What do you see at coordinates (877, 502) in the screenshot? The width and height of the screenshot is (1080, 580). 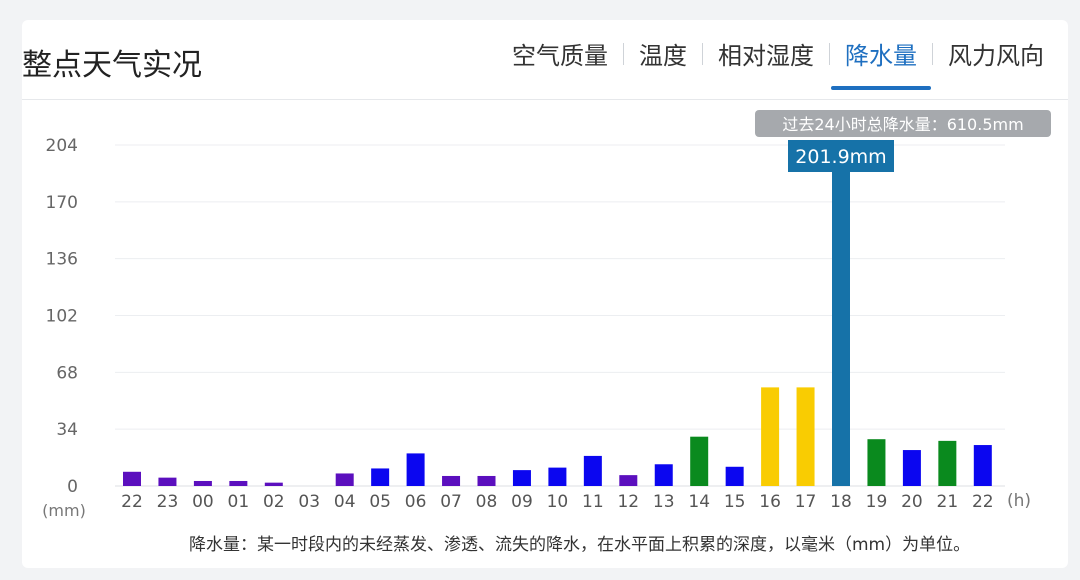 I see `x-tick-label: 19` at bounding box center [877, 502].